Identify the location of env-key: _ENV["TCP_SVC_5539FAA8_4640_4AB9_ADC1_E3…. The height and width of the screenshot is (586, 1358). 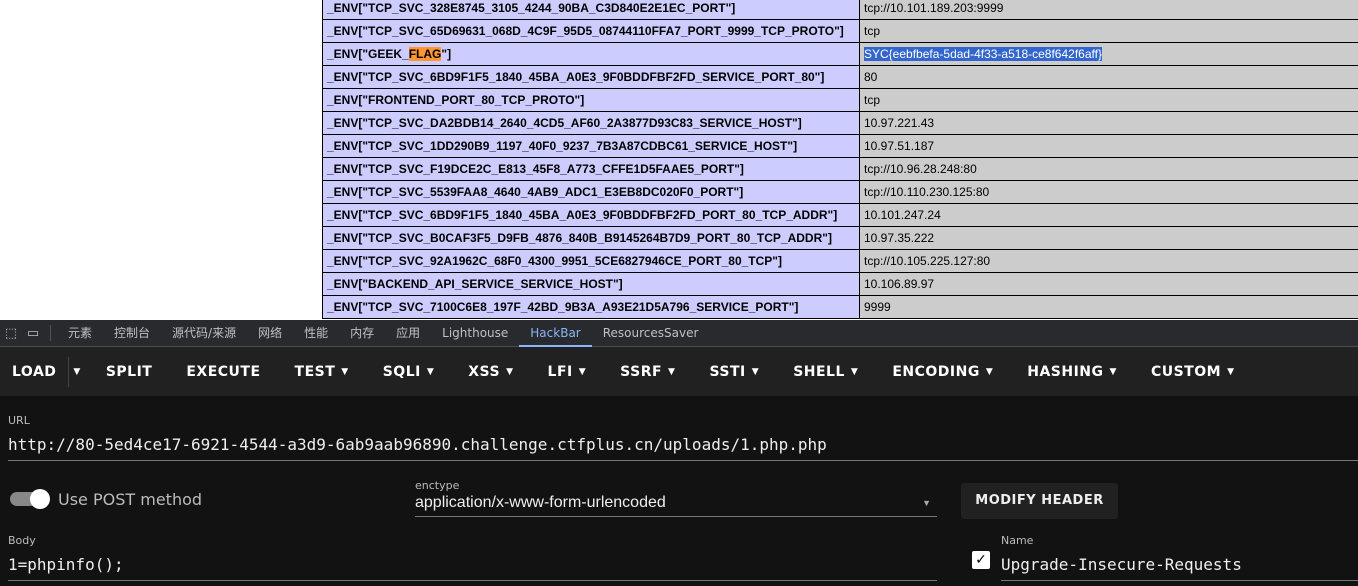
(591, 192).